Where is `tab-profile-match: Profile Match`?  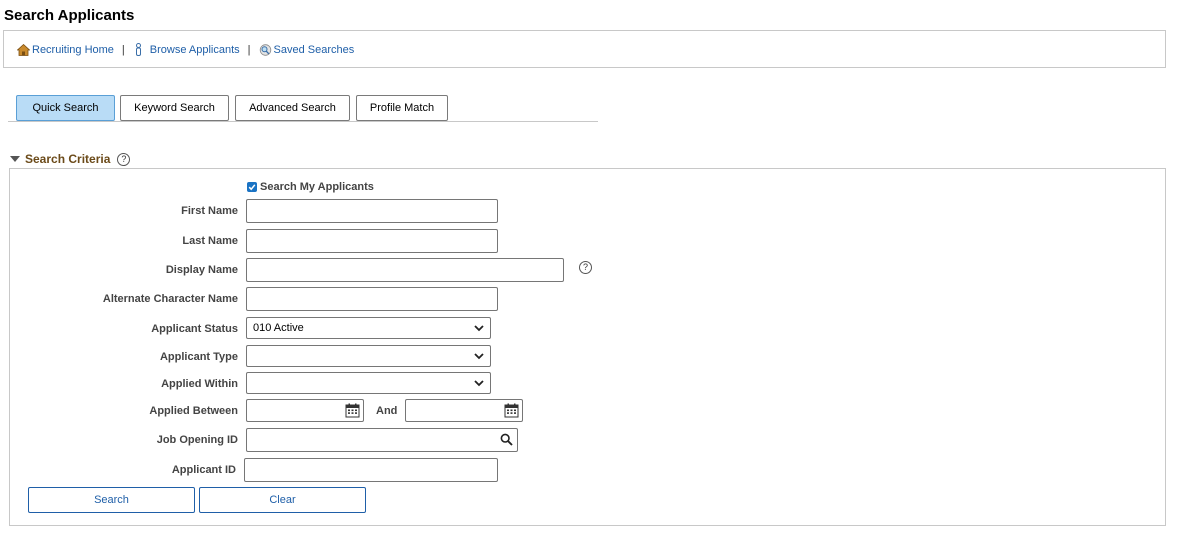
tab-profile-match: Profile Match is located at coordinates (402, 108).